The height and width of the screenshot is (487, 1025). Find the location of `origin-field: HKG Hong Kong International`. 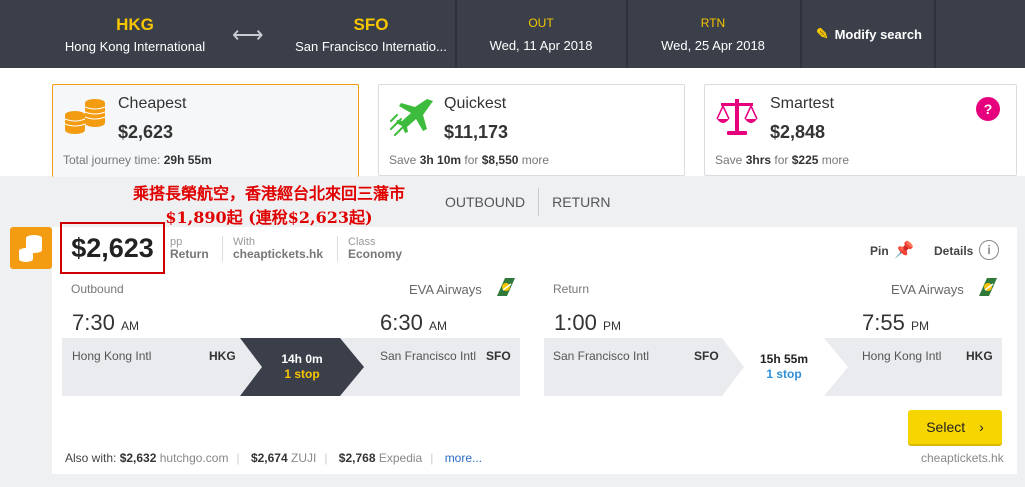

origin-field: HKG Hong Kong International is located at coordinates (135, 34).